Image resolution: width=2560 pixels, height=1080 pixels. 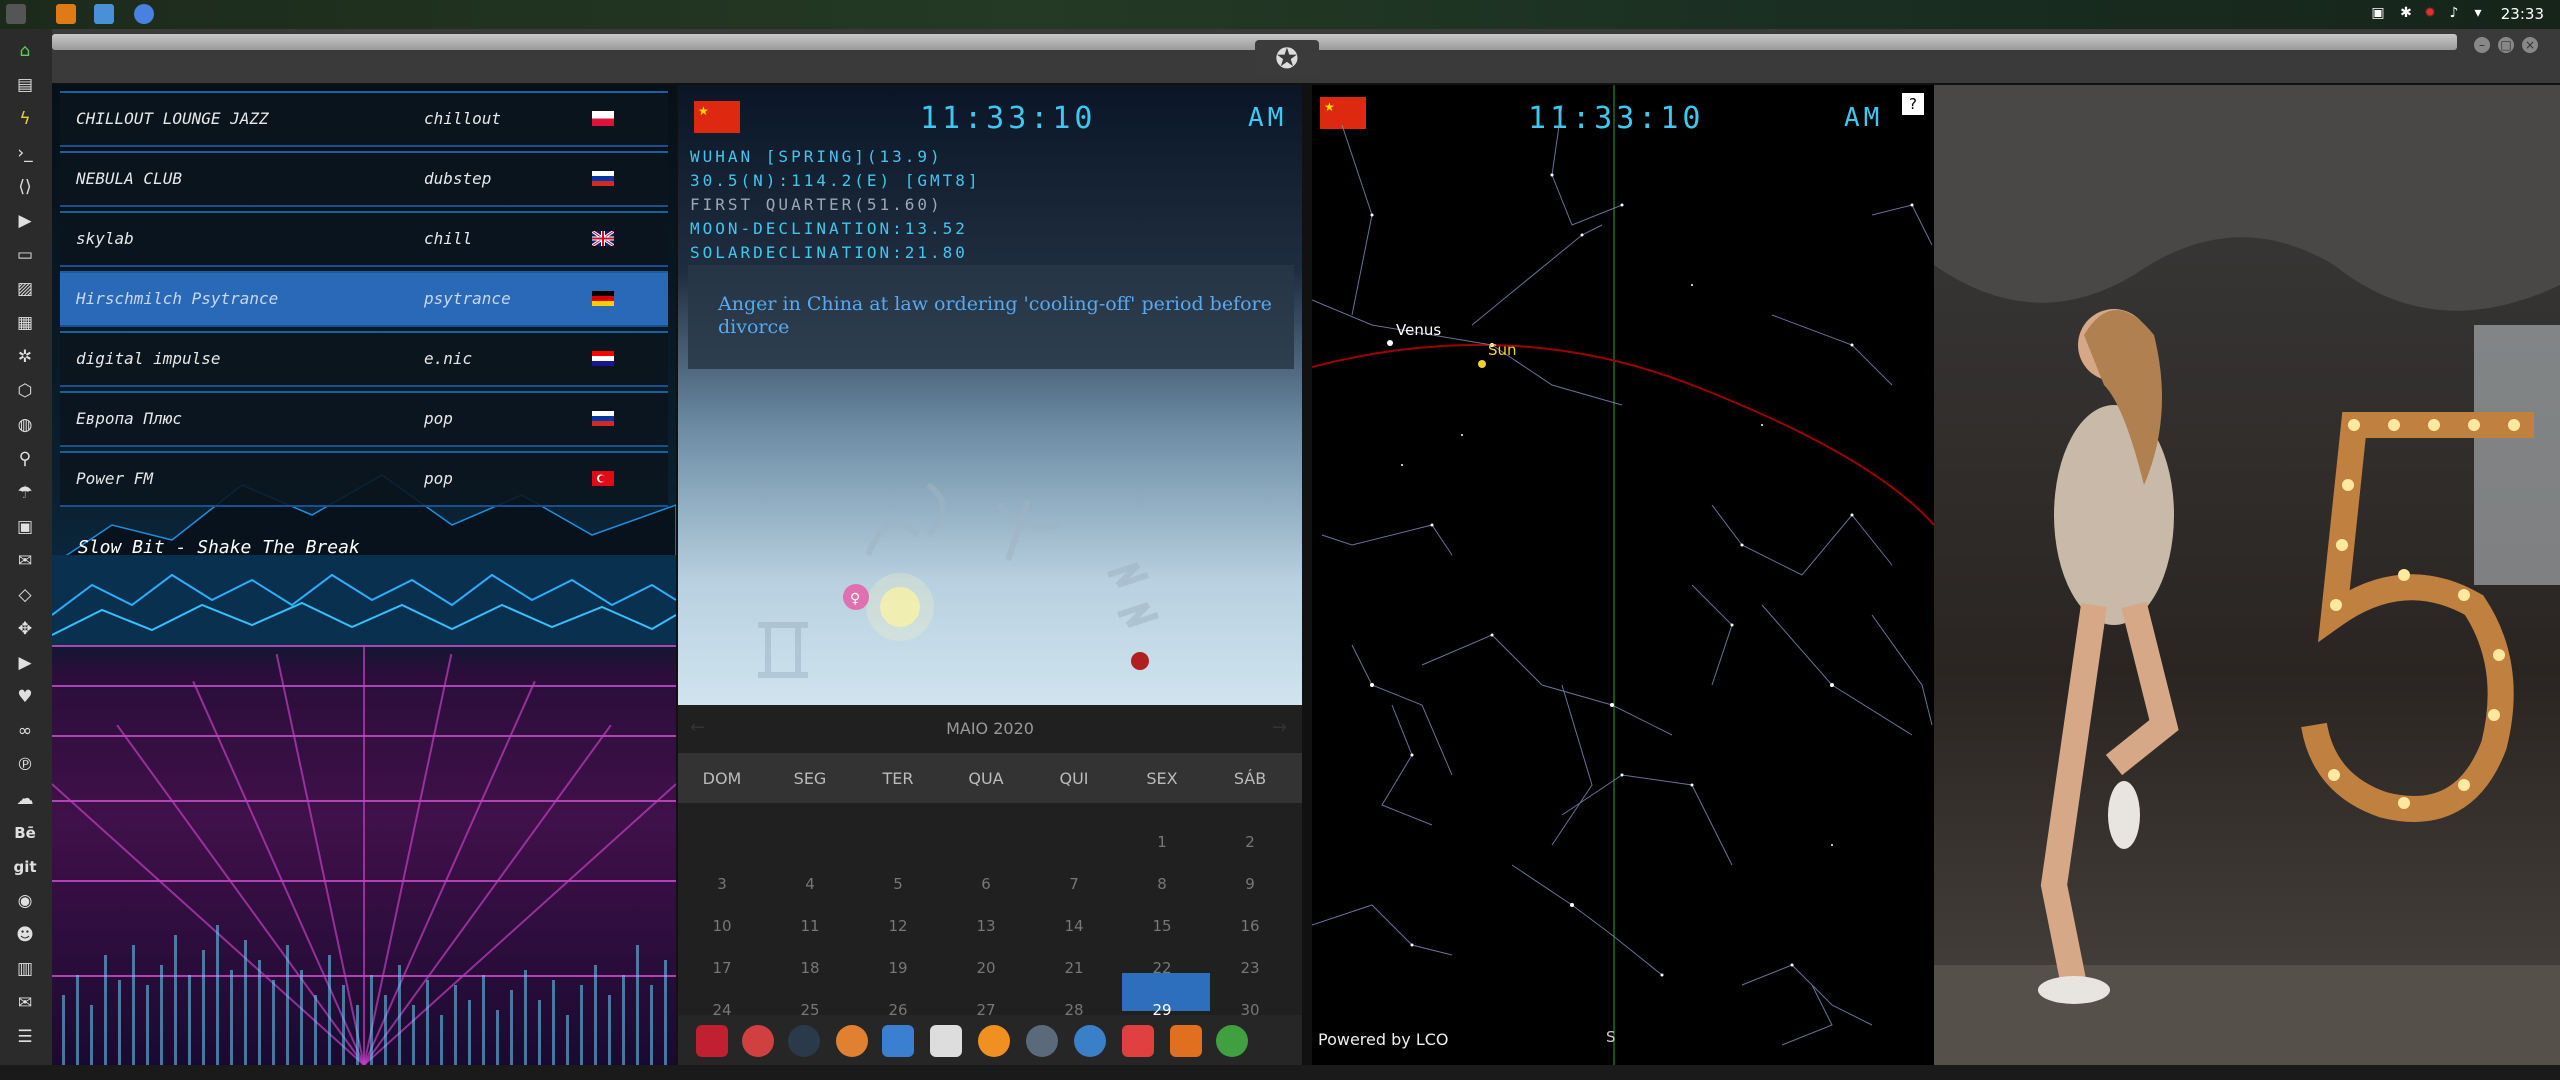 What do you see at coordinates (25, 663) in the screenshot?
I see `youtube-icon: ▶` at bounding box center [25, 663].